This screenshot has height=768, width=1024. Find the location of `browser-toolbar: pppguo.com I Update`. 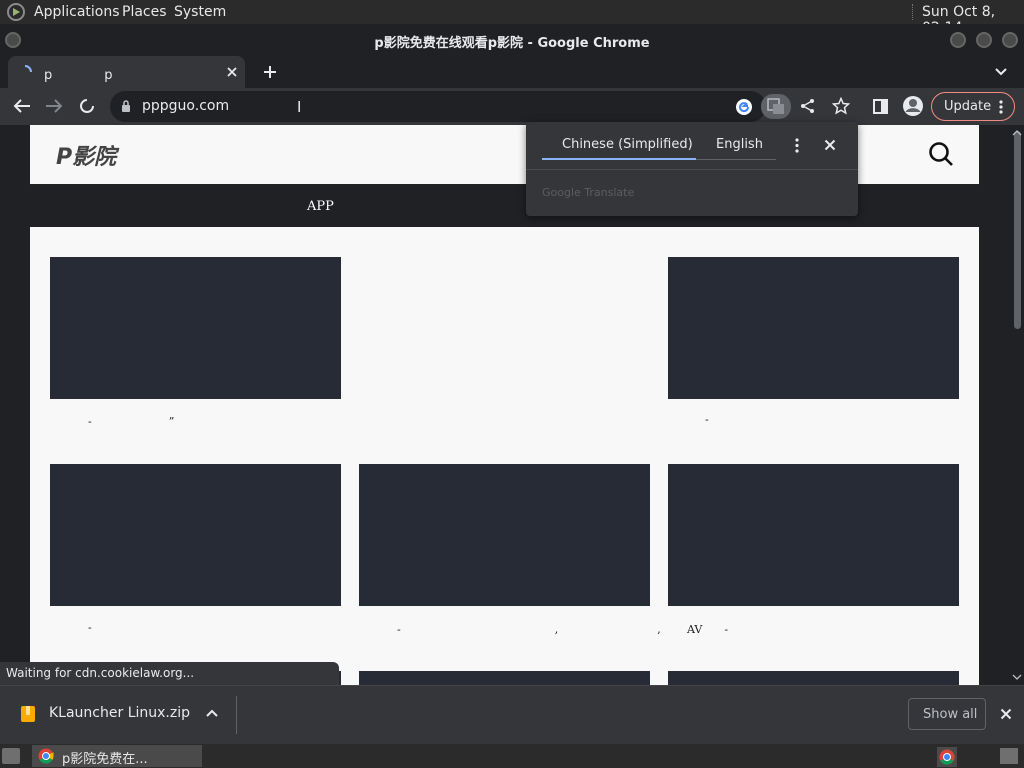

browser-toolbar: pppguo.com I Update is located at coordinates (512, 106).